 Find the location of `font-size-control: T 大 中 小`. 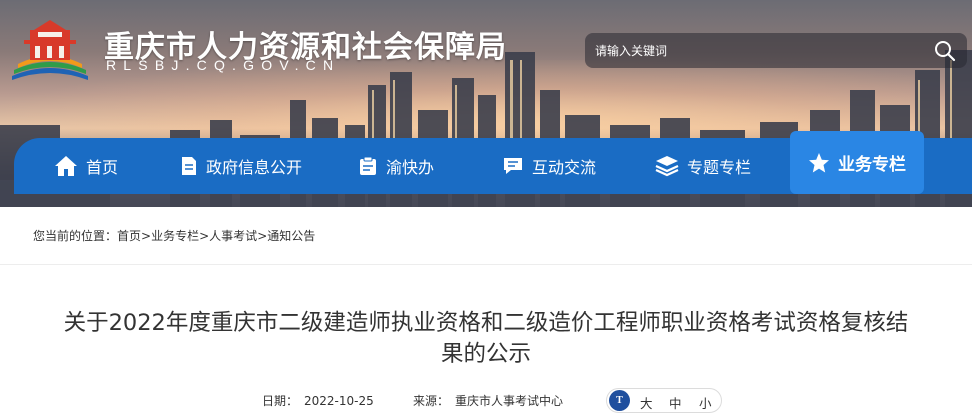

font-size-control: T 大 中 小 is located at coordinates (664, 400).